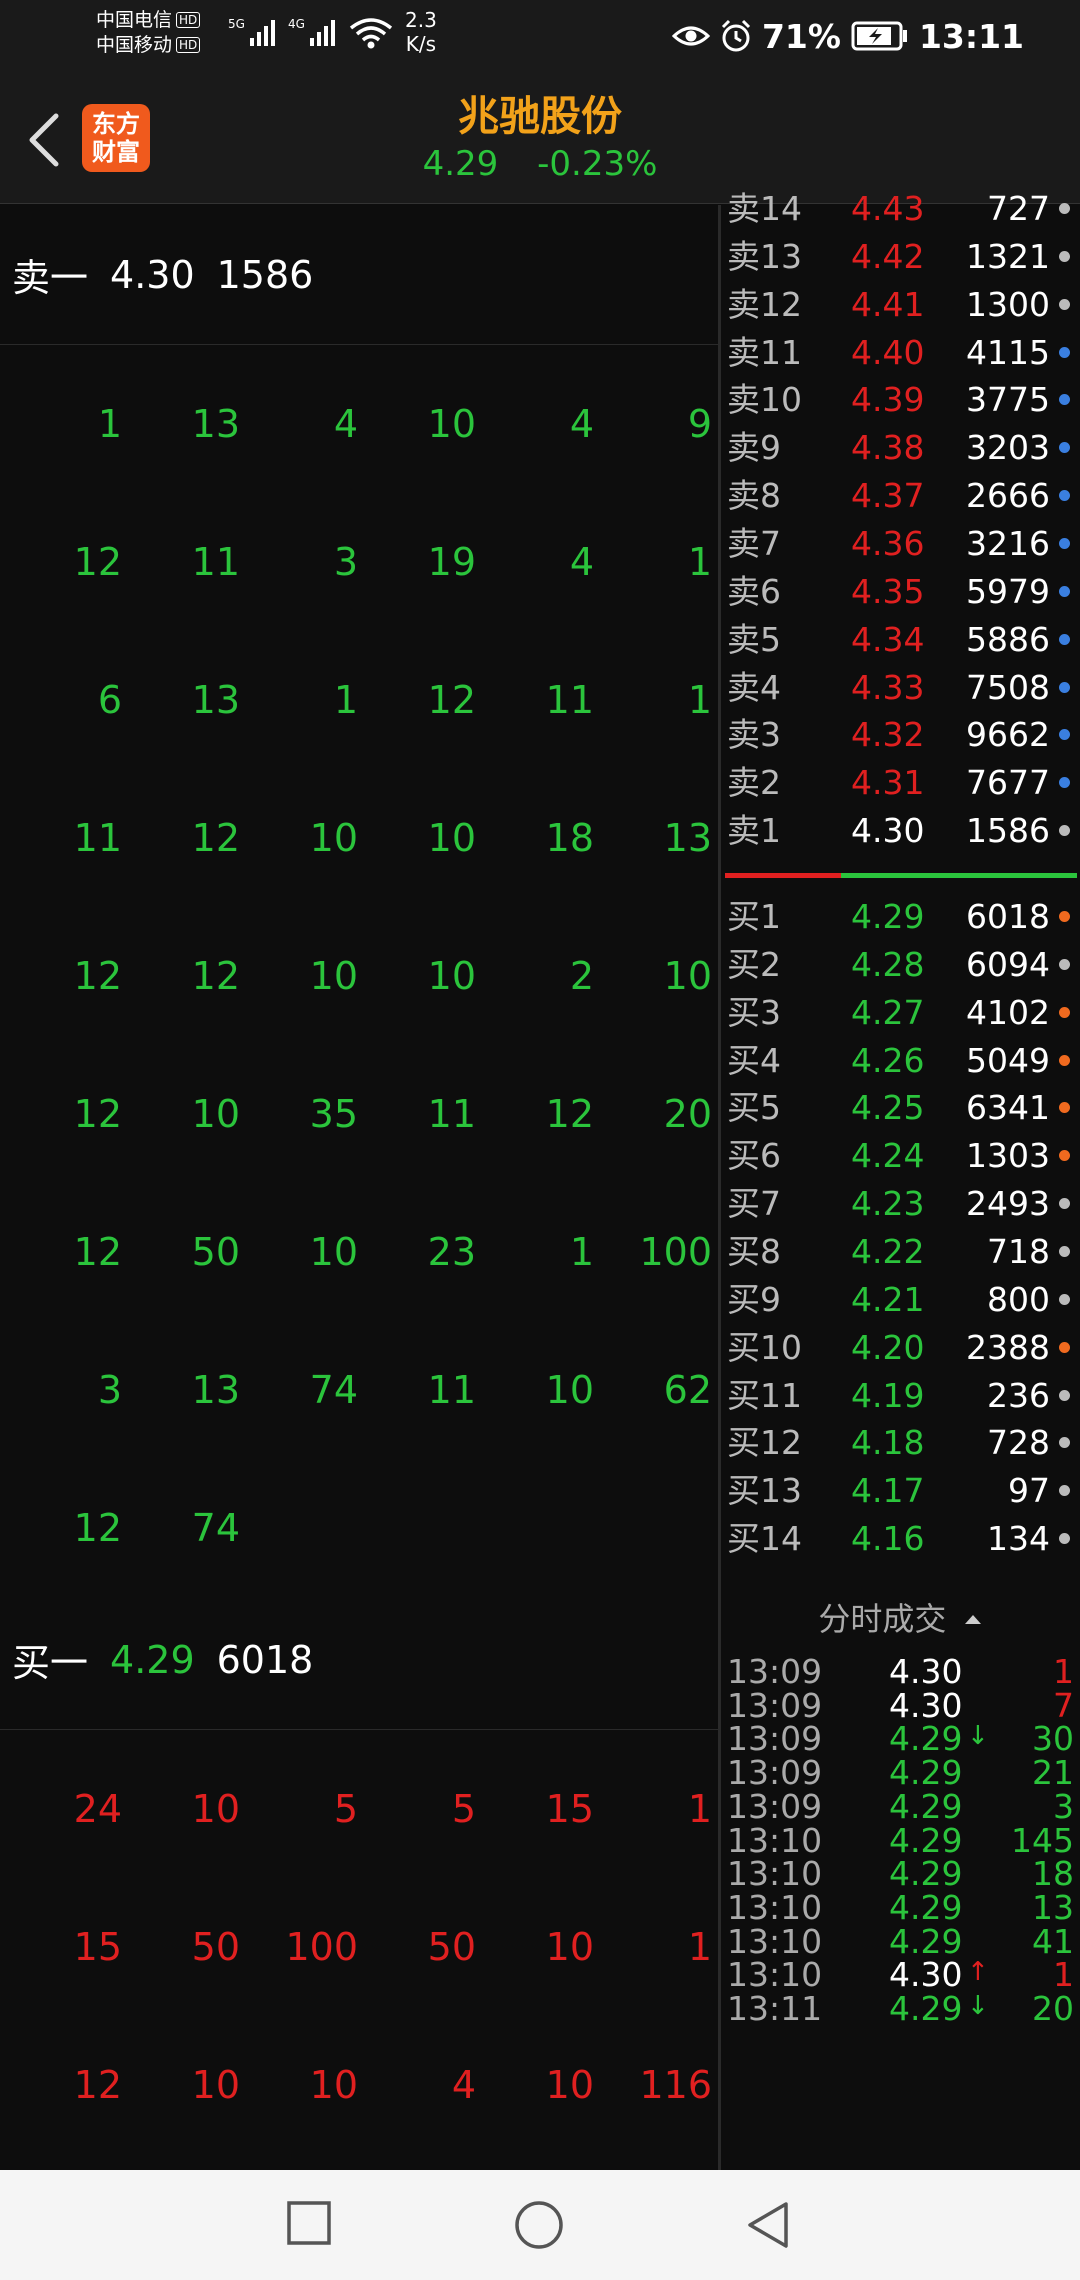 This screenshot has width=1080, height=2280. I want to click on level-volume: 5886, so click(1008, 639).